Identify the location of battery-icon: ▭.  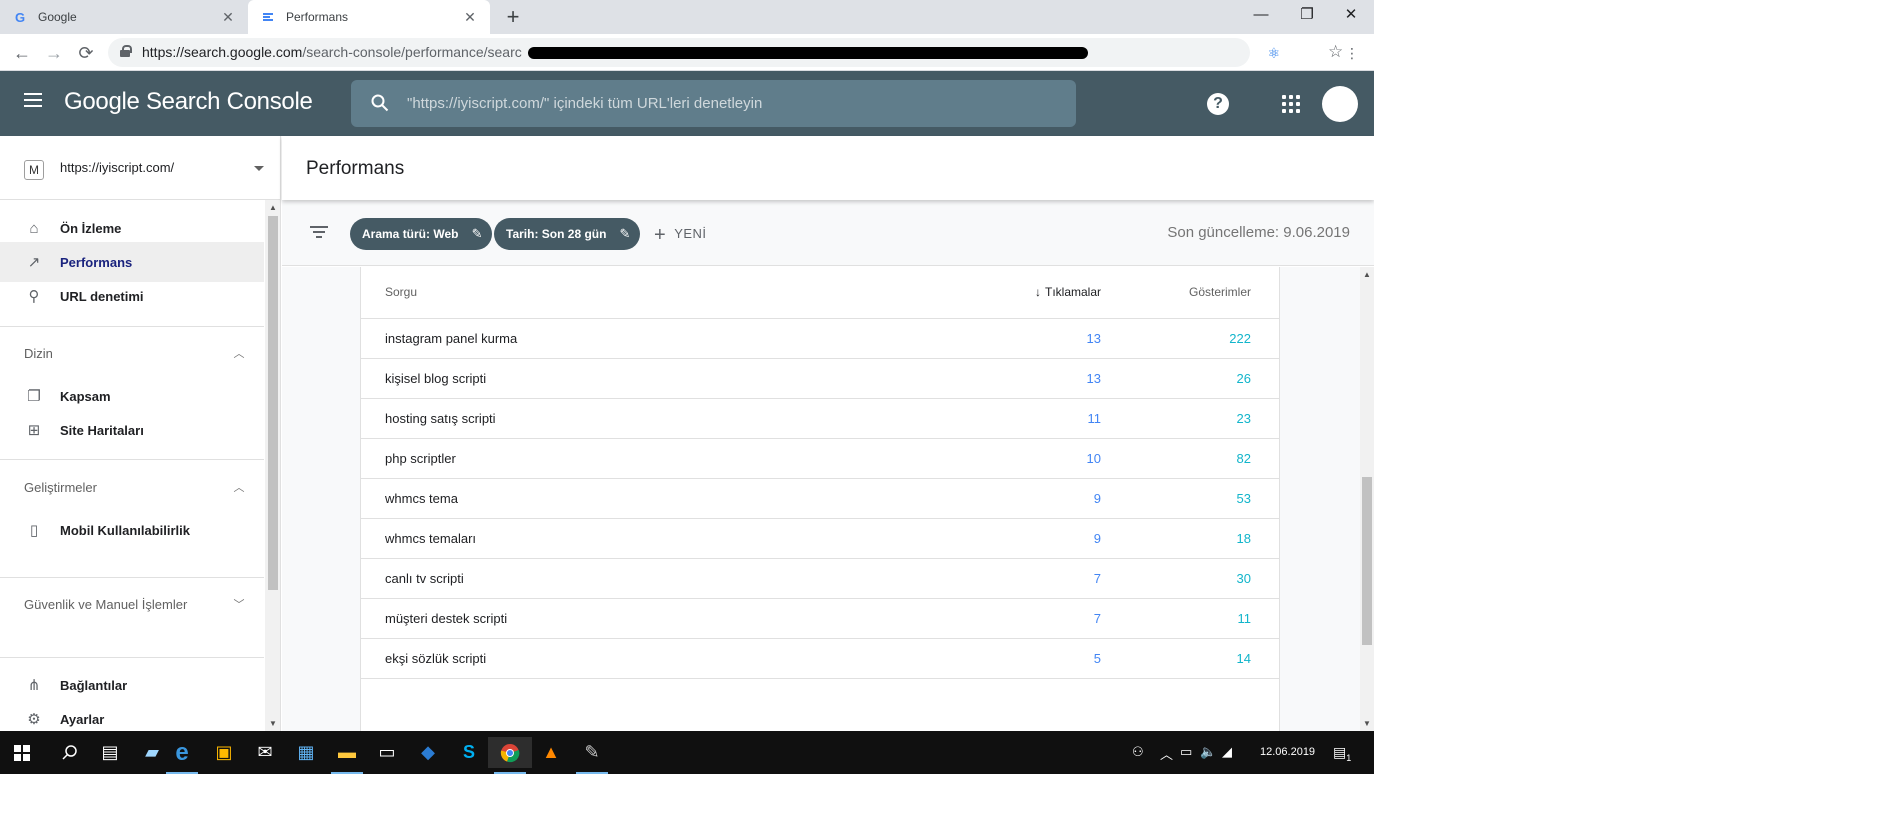
(1186, 752).